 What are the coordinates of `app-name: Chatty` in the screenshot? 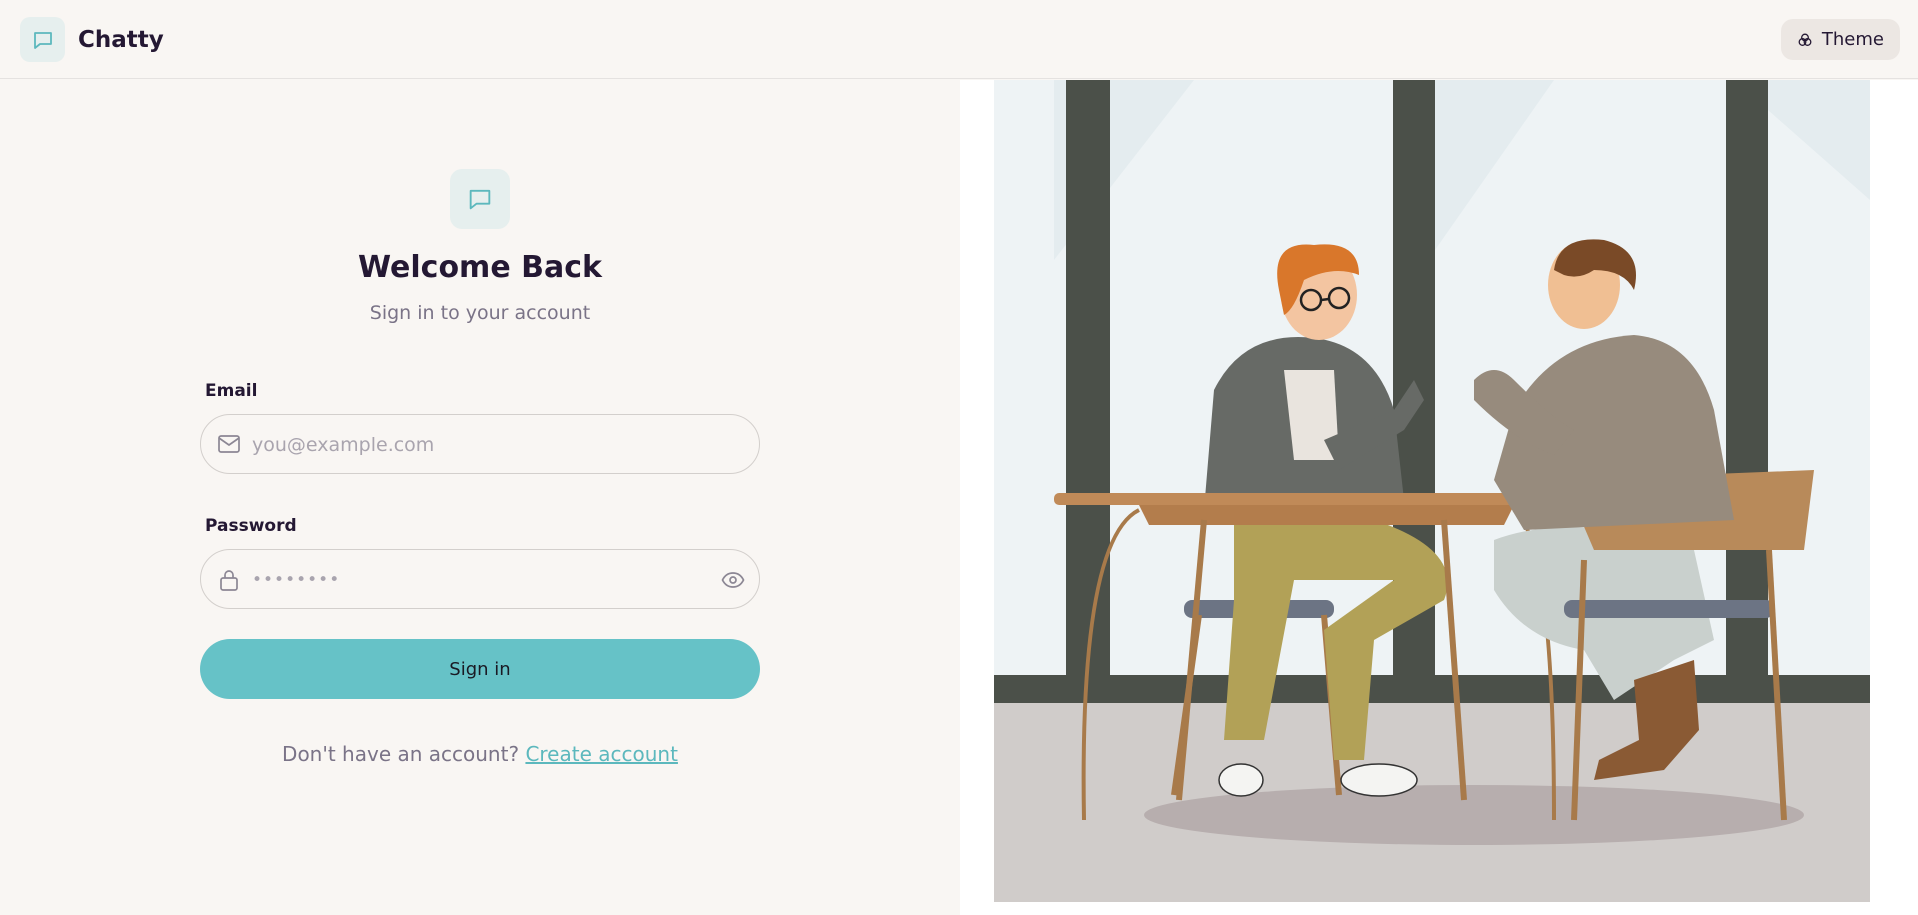 It's located at (121, 39).